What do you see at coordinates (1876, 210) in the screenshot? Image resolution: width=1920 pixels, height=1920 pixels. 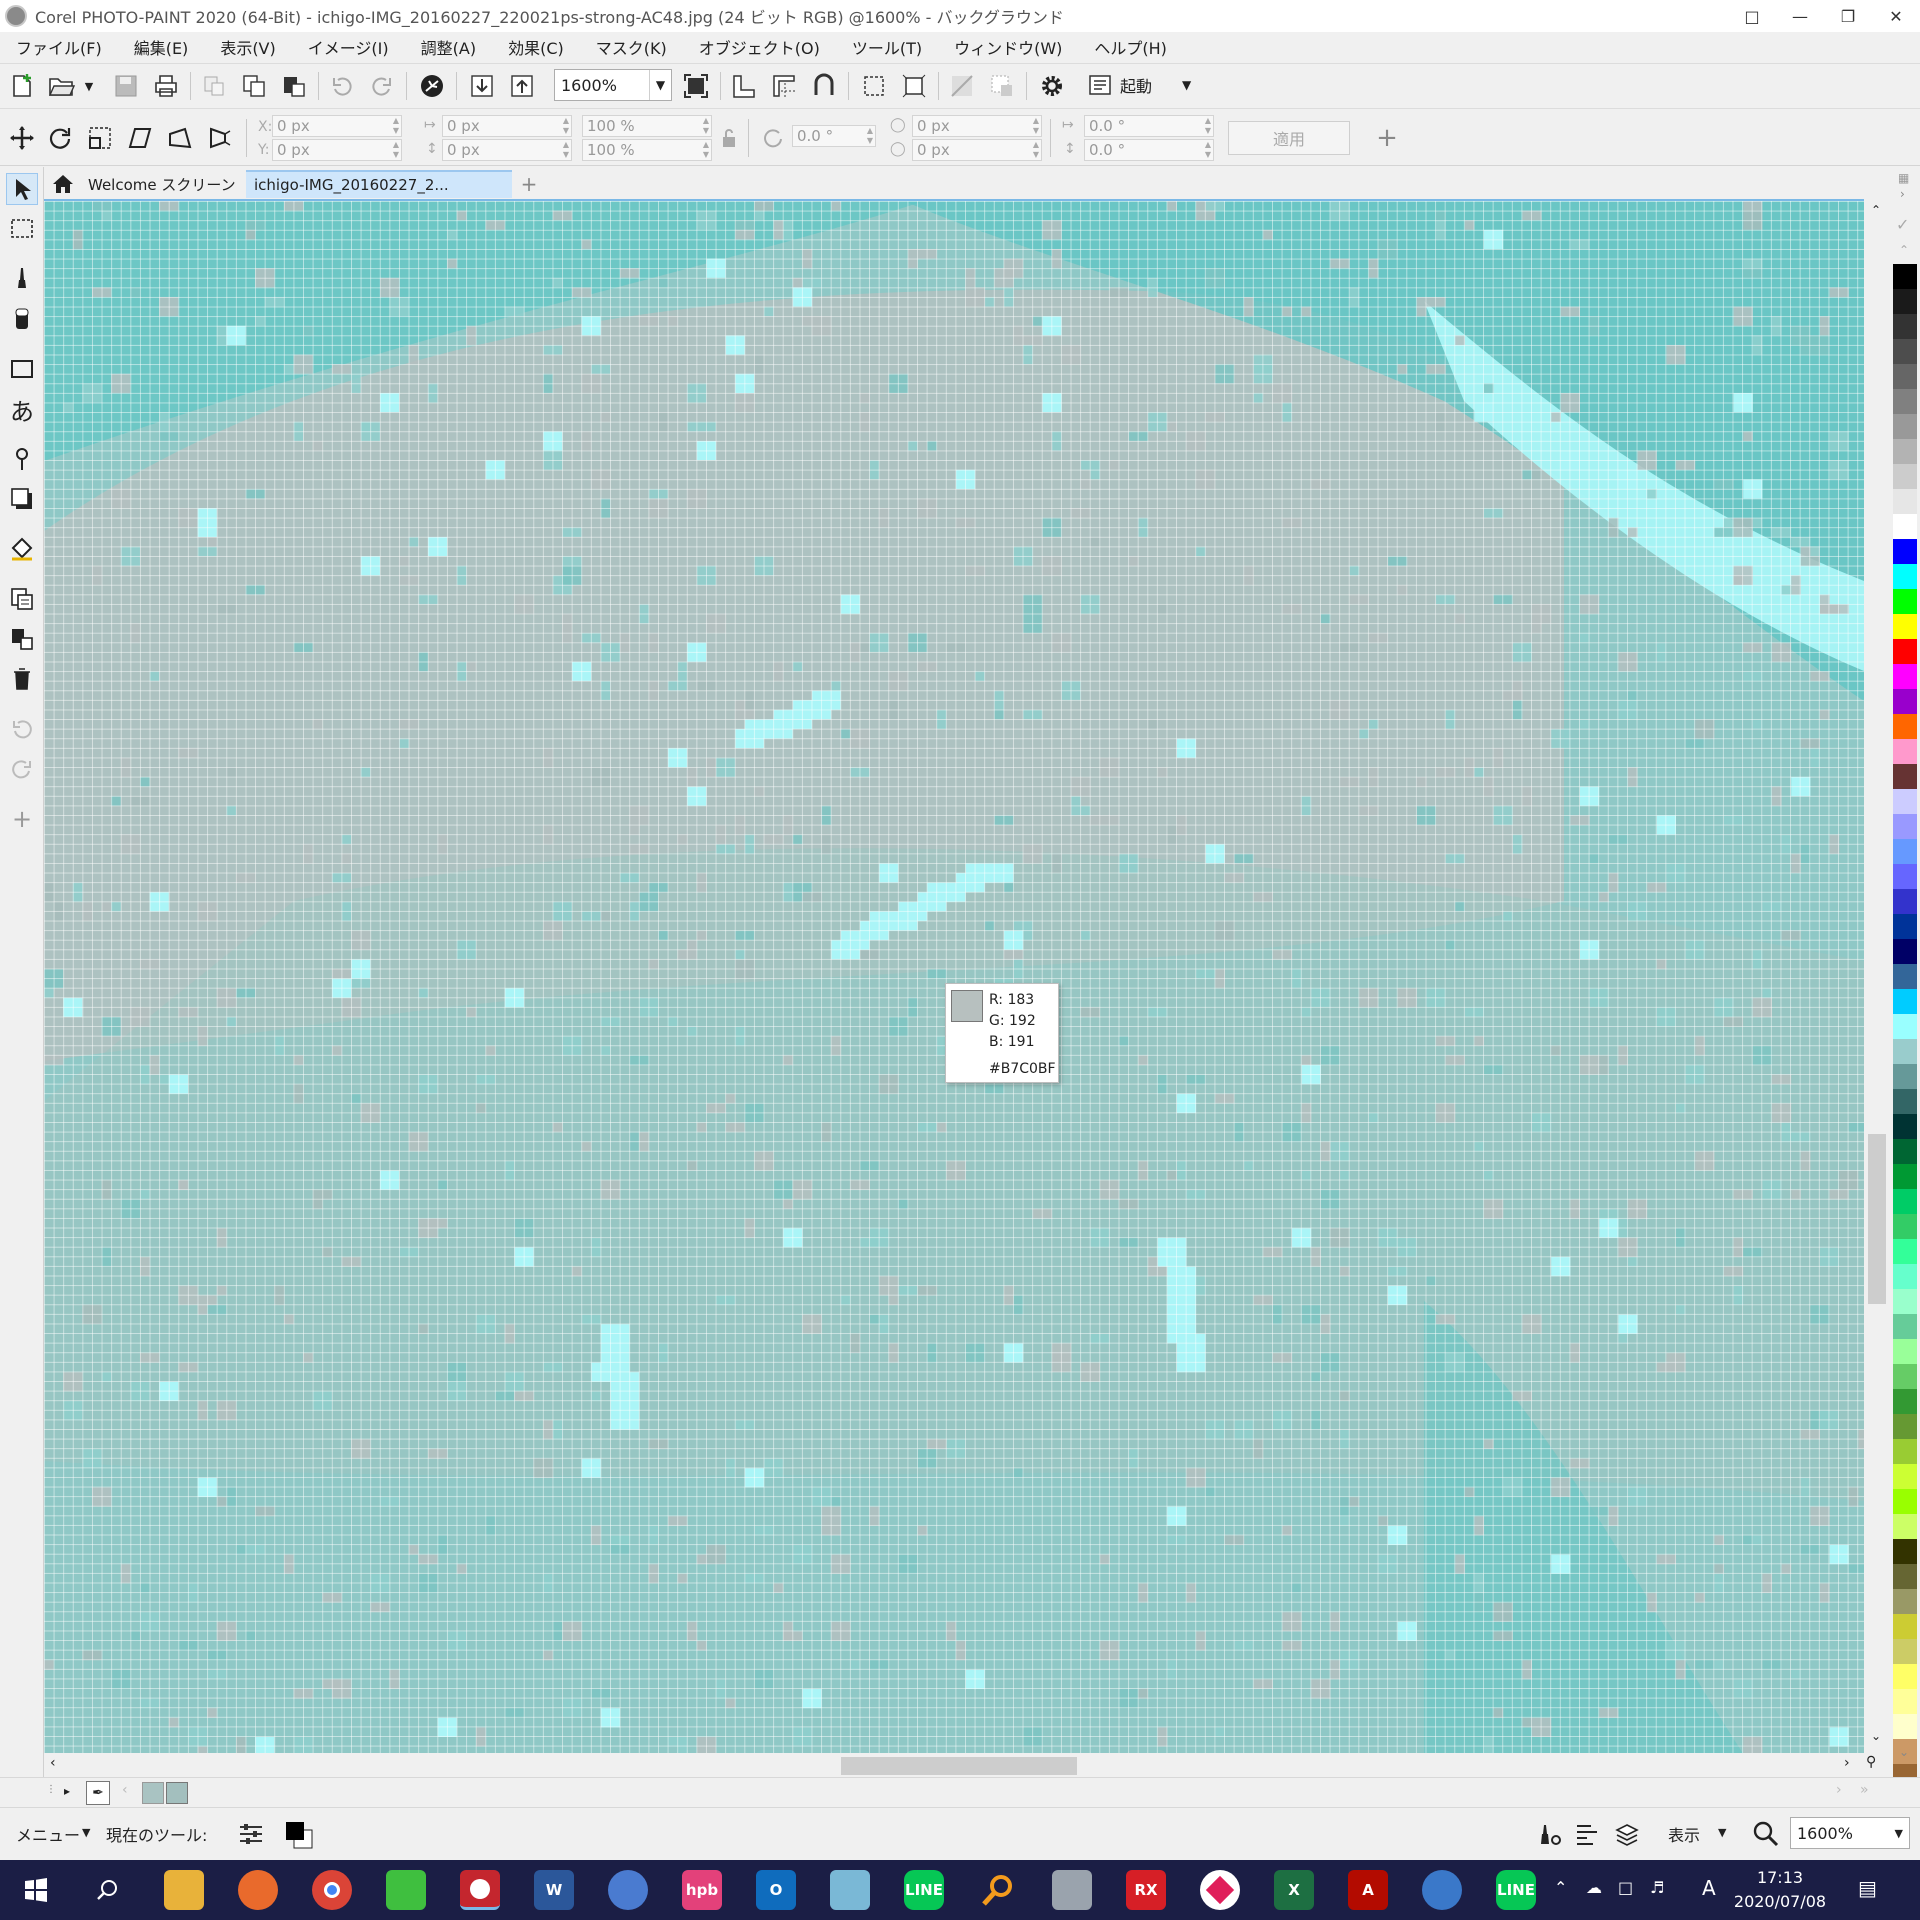 I see `scroll-up-icon: ⌃` at bounding box center [1876, 210].